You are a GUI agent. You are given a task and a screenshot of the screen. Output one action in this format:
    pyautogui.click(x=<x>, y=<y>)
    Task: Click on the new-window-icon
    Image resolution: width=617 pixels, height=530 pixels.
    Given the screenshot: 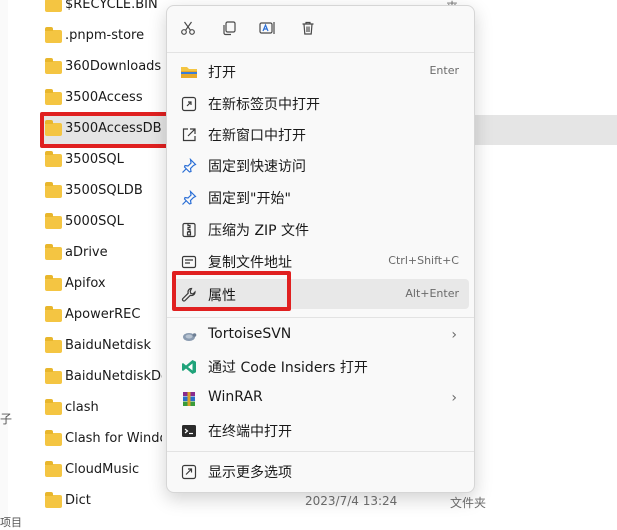 What is the action you would take?
    pyautogui.click(x=189, y=135)
    